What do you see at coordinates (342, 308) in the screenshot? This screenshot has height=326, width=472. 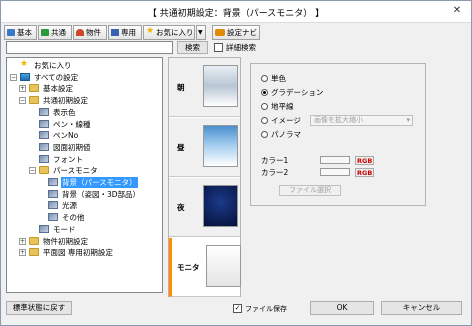 I see `ok-button: OK` at bounding box center [342, 308].